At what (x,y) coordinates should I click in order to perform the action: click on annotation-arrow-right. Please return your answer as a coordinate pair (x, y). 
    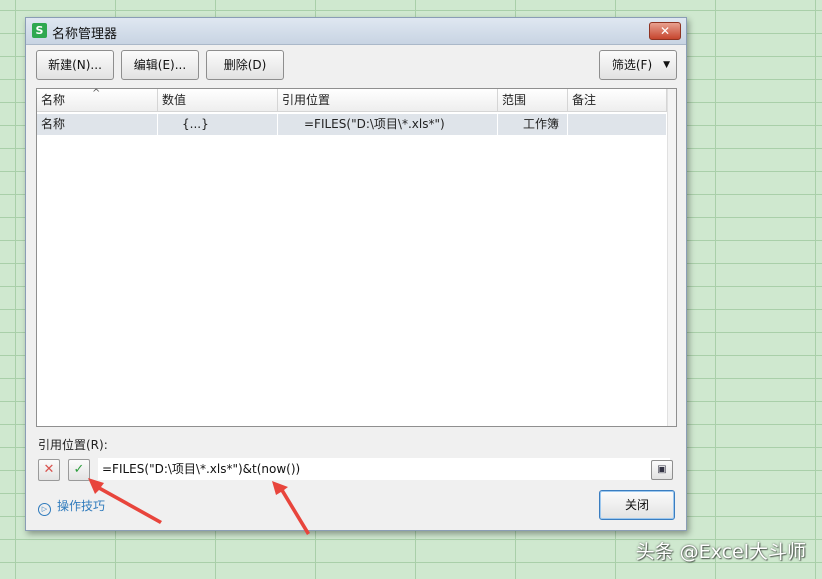
    Looking at the image, I should click on (291, 508).